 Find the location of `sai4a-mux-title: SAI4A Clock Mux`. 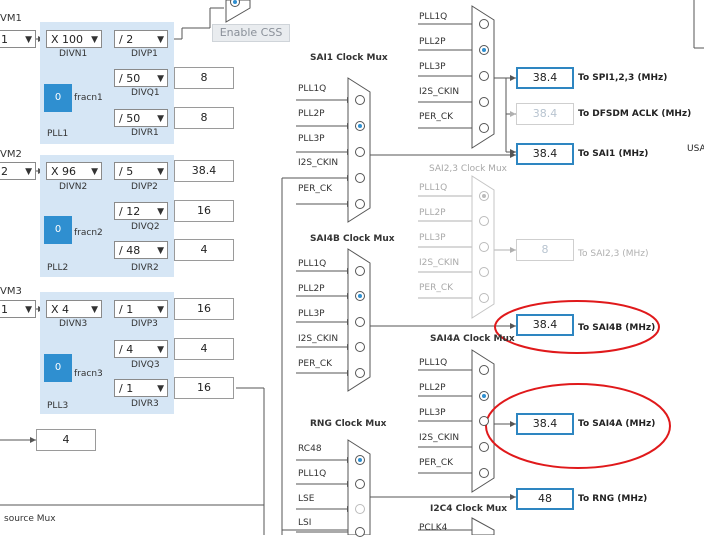

sai4a-mux-title: SAI4A Clock Mux is located at coordinates (472, 339).